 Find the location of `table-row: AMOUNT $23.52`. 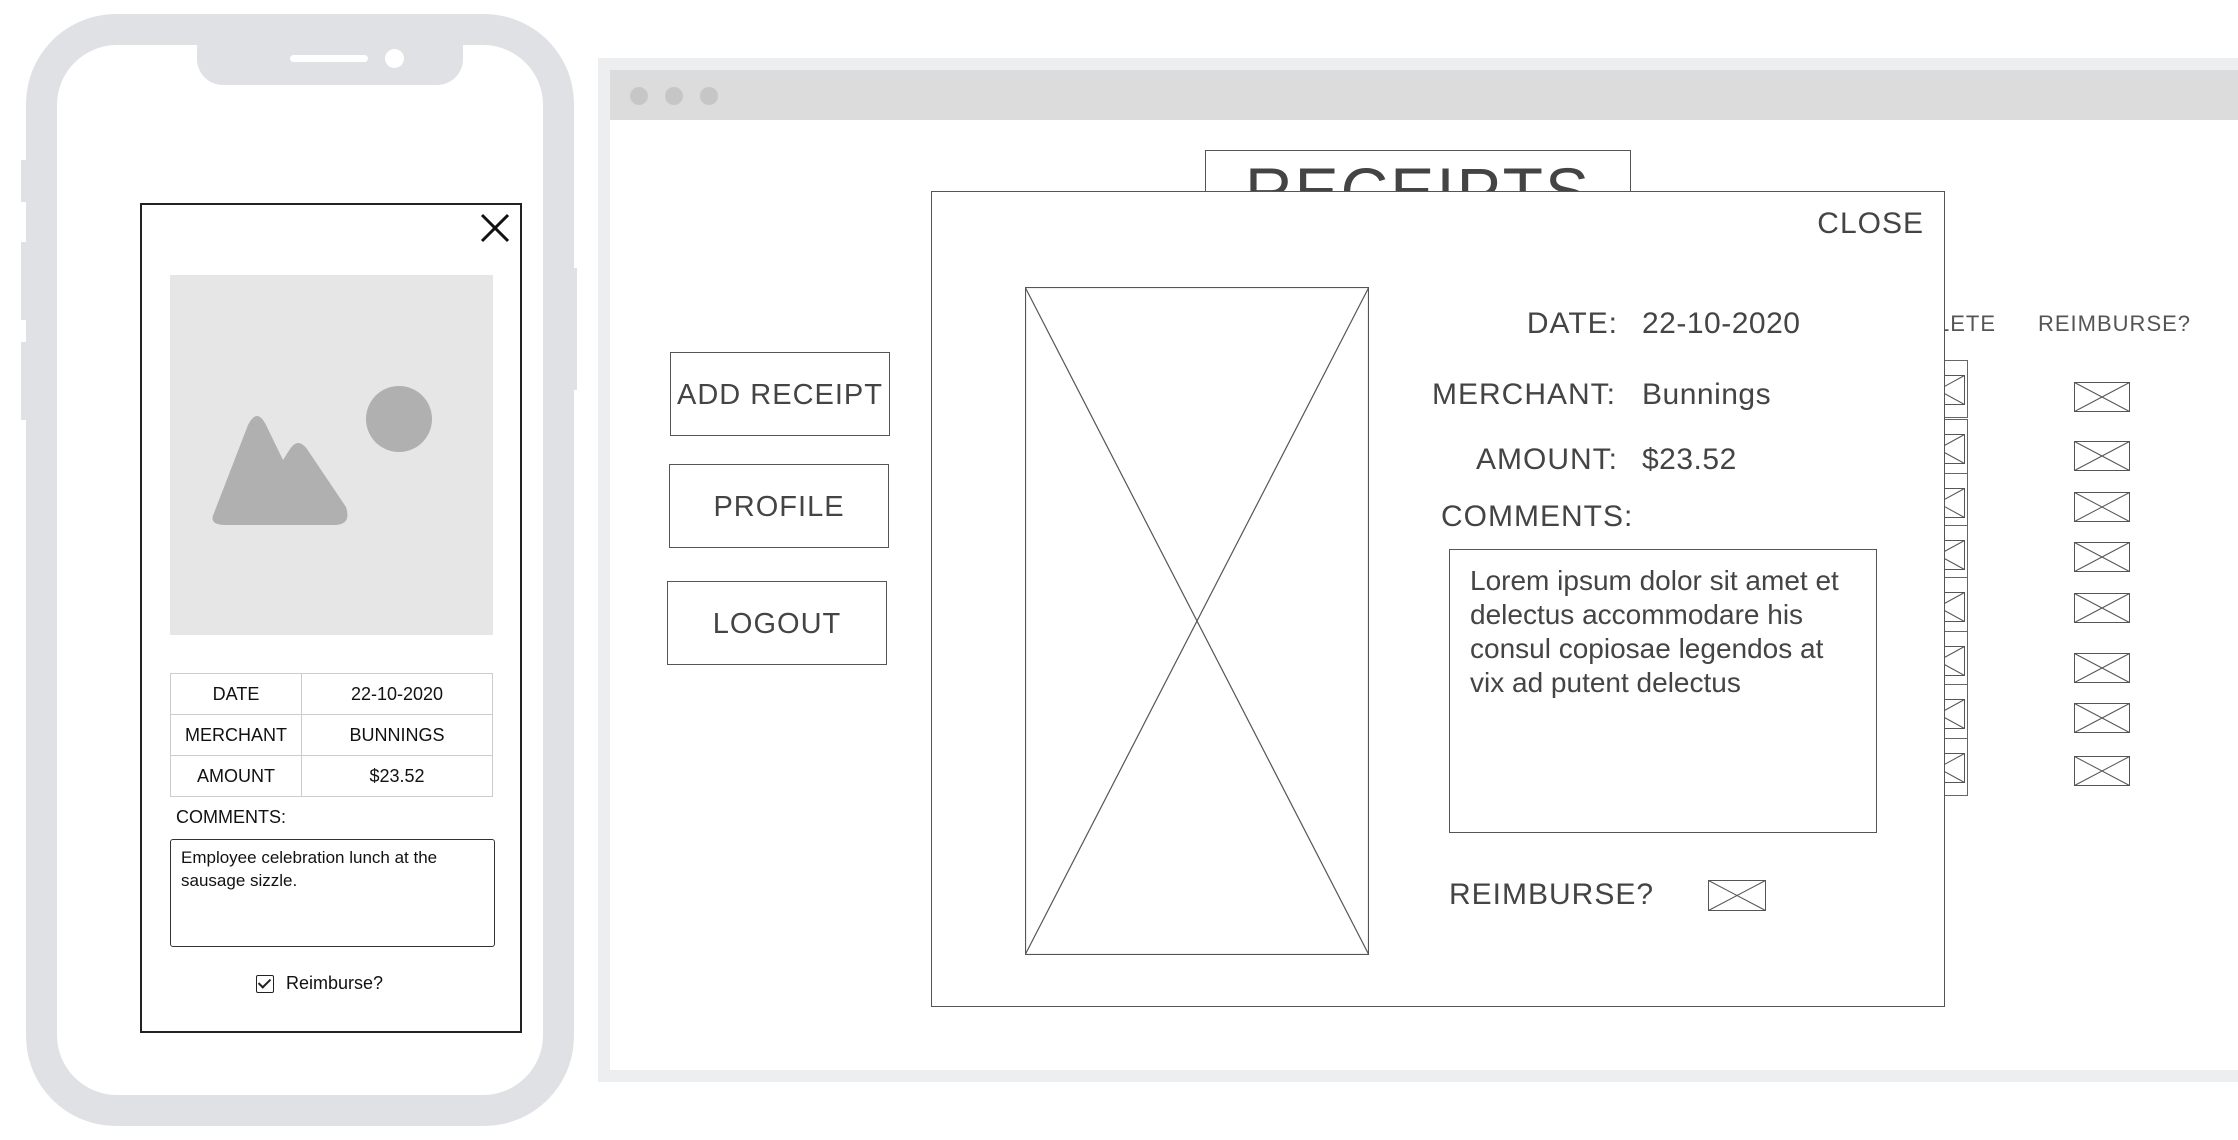

table-row: AMOUNT $23.52 is located at coordinates (331, 776).